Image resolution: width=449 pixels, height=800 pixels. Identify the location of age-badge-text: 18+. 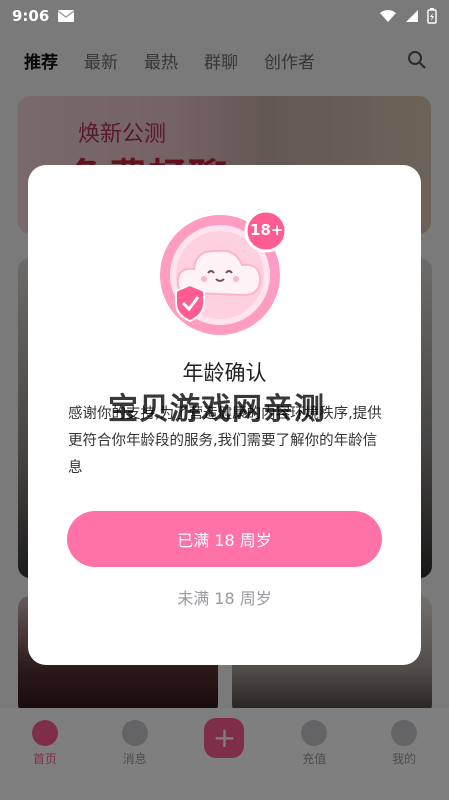
(267, 230).